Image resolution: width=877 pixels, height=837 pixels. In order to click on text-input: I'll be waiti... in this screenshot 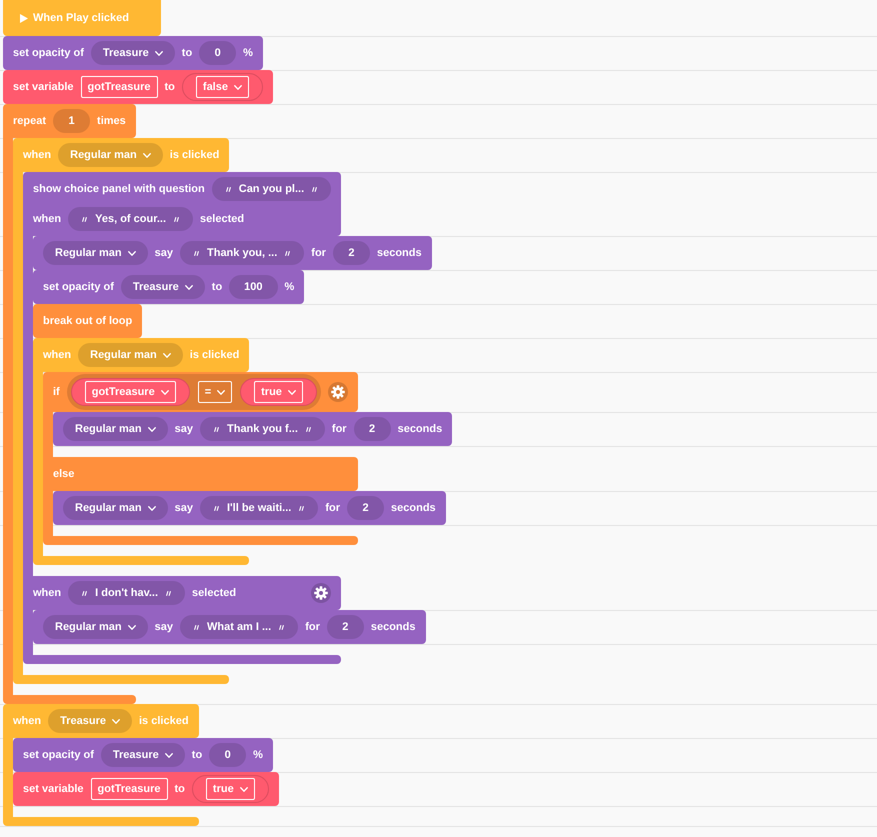, I will do `click(259, 508)`.